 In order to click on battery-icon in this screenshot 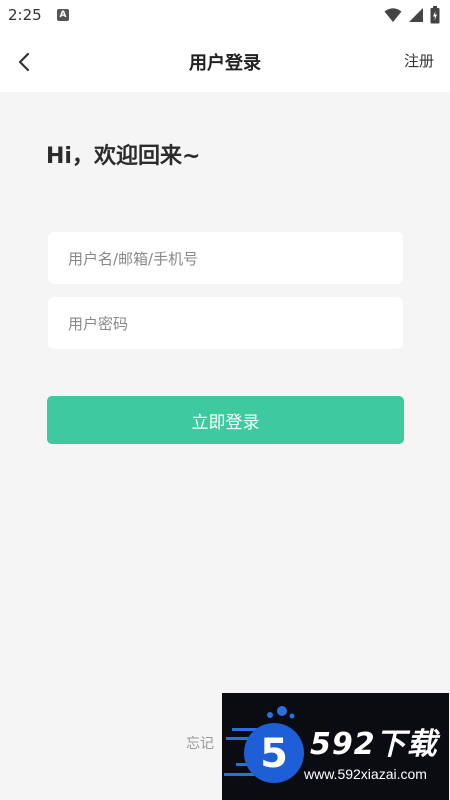, I will do `click(435, 15)`.